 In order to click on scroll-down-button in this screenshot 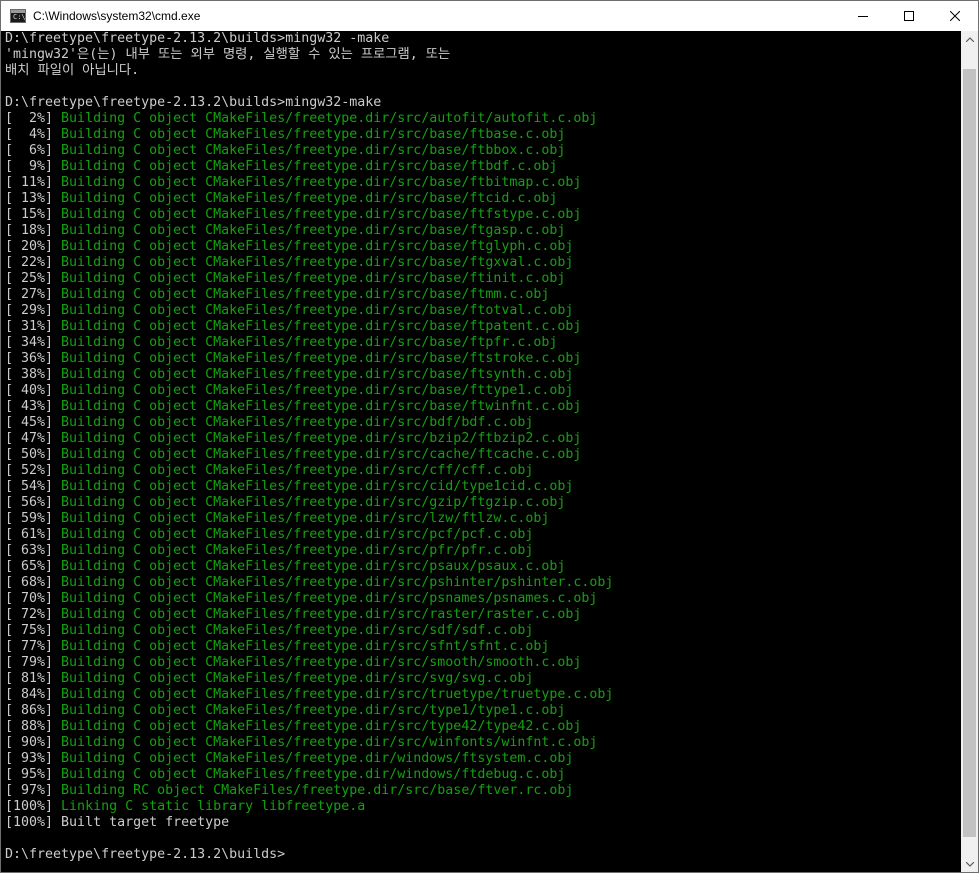, I will do `click(969, 864)`.